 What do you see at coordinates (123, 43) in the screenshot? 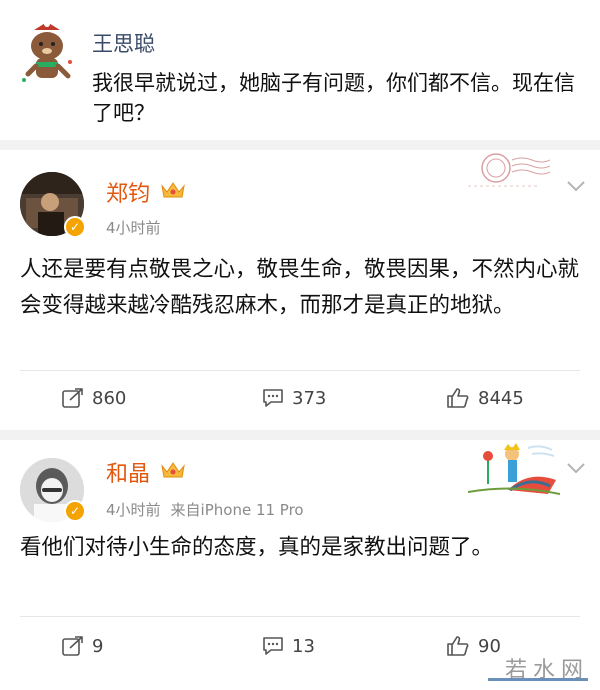
I see `reply-username: 王思聪` at bounding box center [123, 43].